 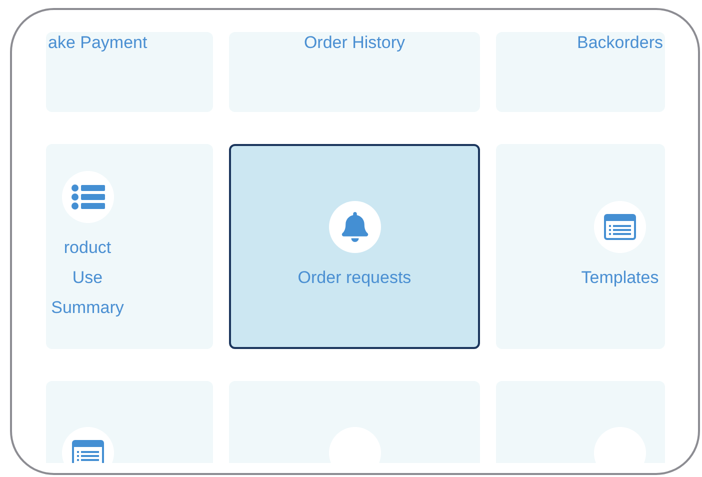 I want to click on tile-label: Backorders, so click(x=620, y=43).